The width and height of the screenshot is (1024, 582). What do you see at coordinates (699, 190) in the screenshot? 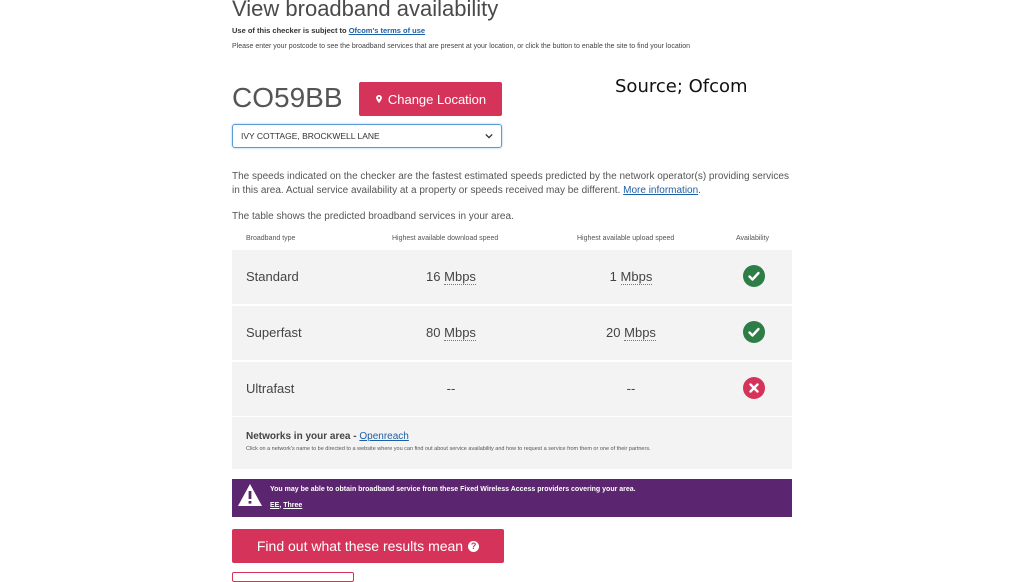
I see `disclaimer-period: .` at bounding box center [699, 190].